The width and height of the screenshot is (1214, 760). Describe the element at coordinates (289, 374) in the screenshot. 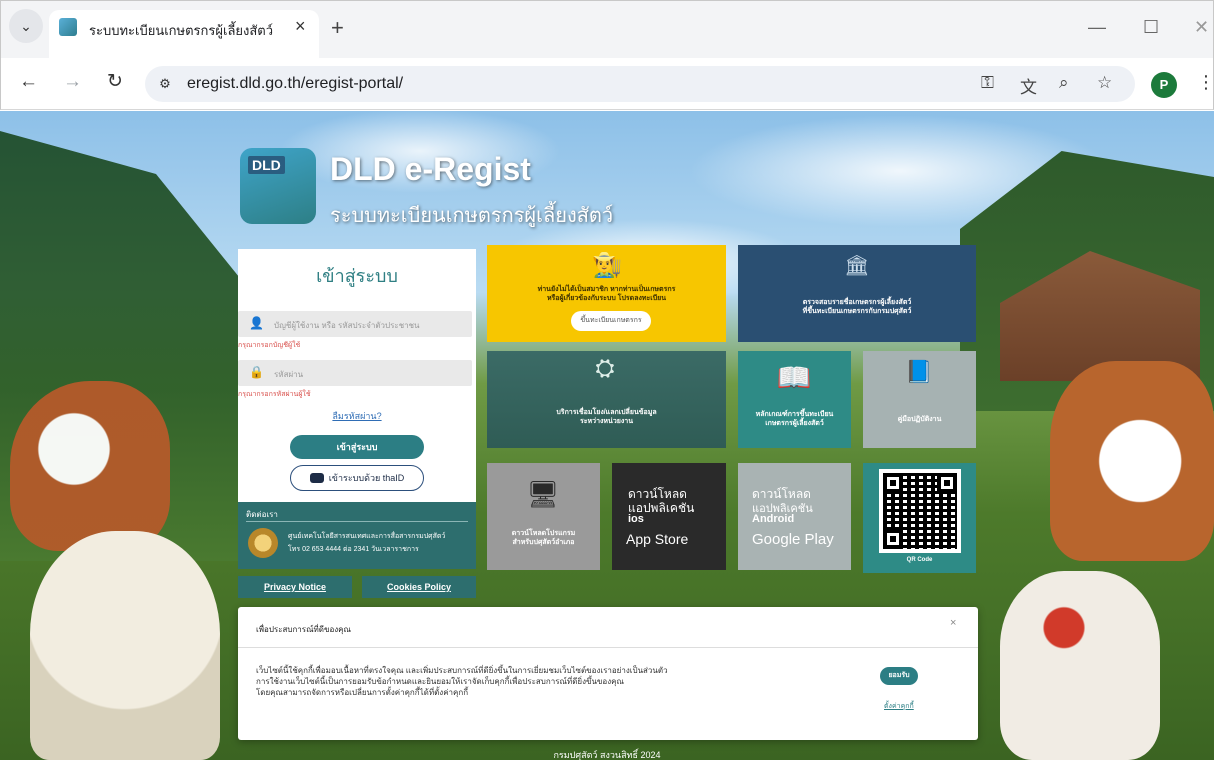

I see `password-placeholder: รหัสผ่าน` at that location.